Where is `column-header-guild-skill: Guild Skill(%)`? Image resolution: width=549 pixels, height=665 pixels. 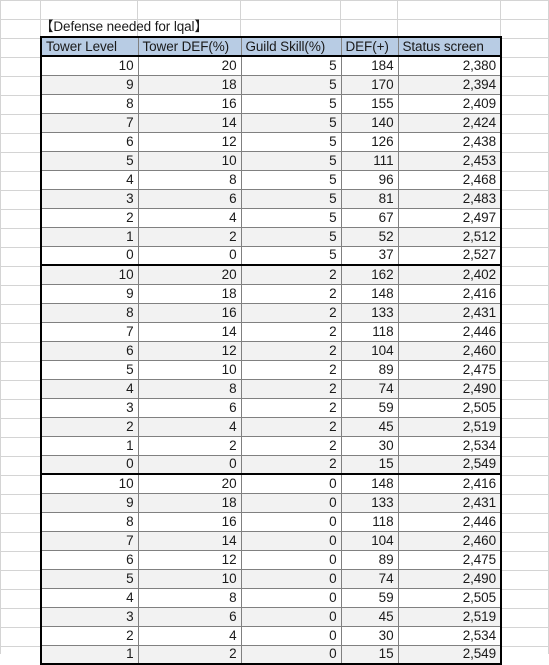
column-header-guild-skill: Guild Skill(%) is located at coordinates (291, 46).